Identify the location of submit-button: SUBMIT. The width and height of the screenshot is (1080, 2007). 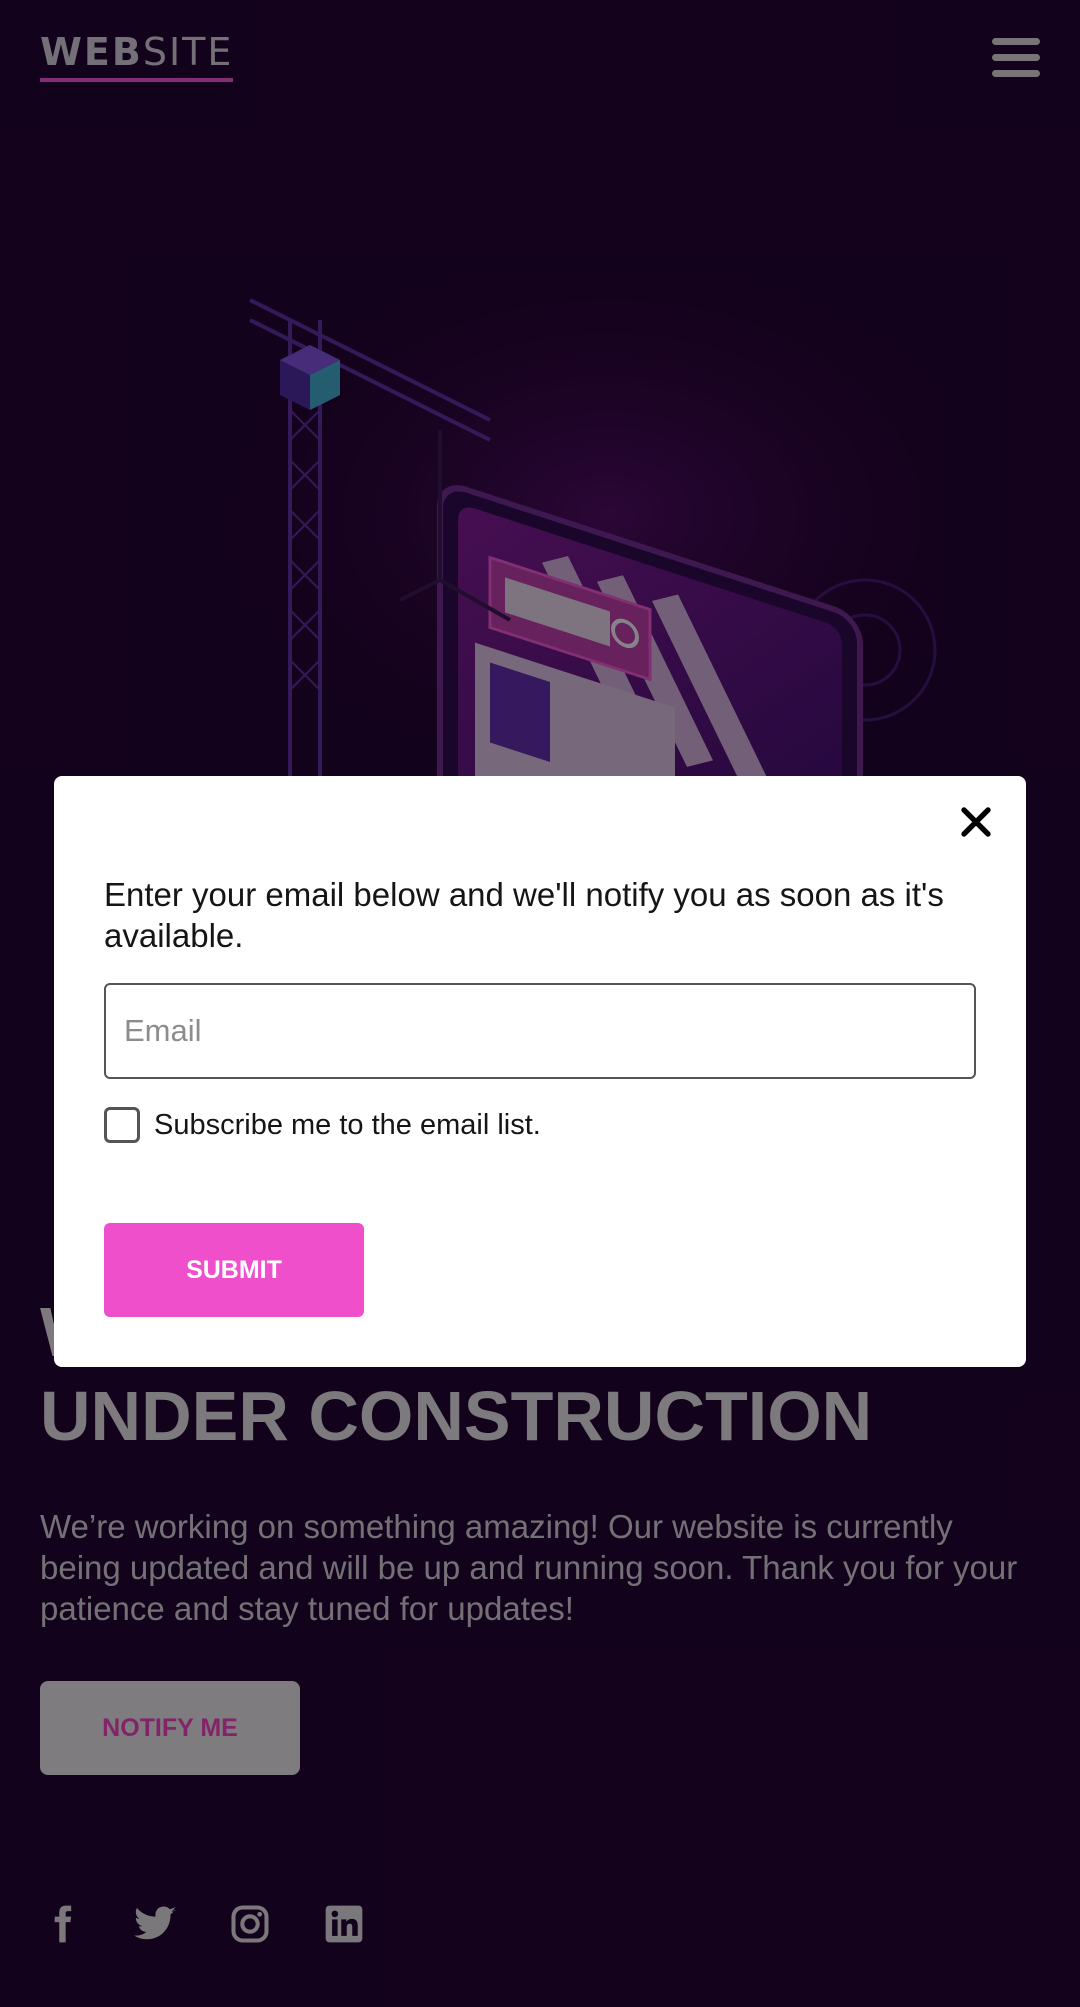
(234, 1270).